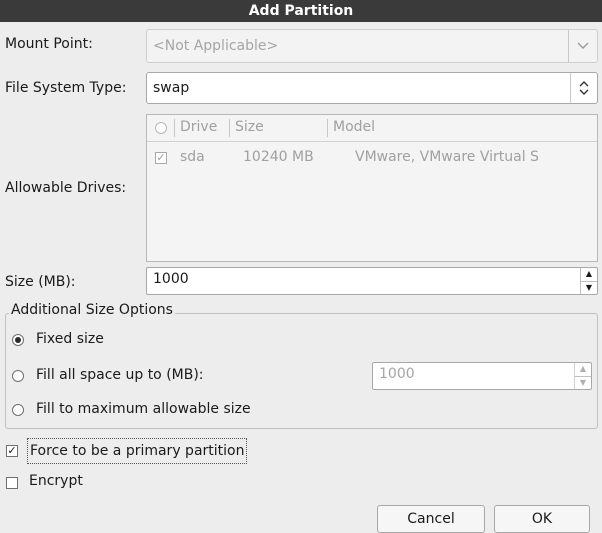  I want to click on primary-label: Force to be a primary partition, so click(137, 451).